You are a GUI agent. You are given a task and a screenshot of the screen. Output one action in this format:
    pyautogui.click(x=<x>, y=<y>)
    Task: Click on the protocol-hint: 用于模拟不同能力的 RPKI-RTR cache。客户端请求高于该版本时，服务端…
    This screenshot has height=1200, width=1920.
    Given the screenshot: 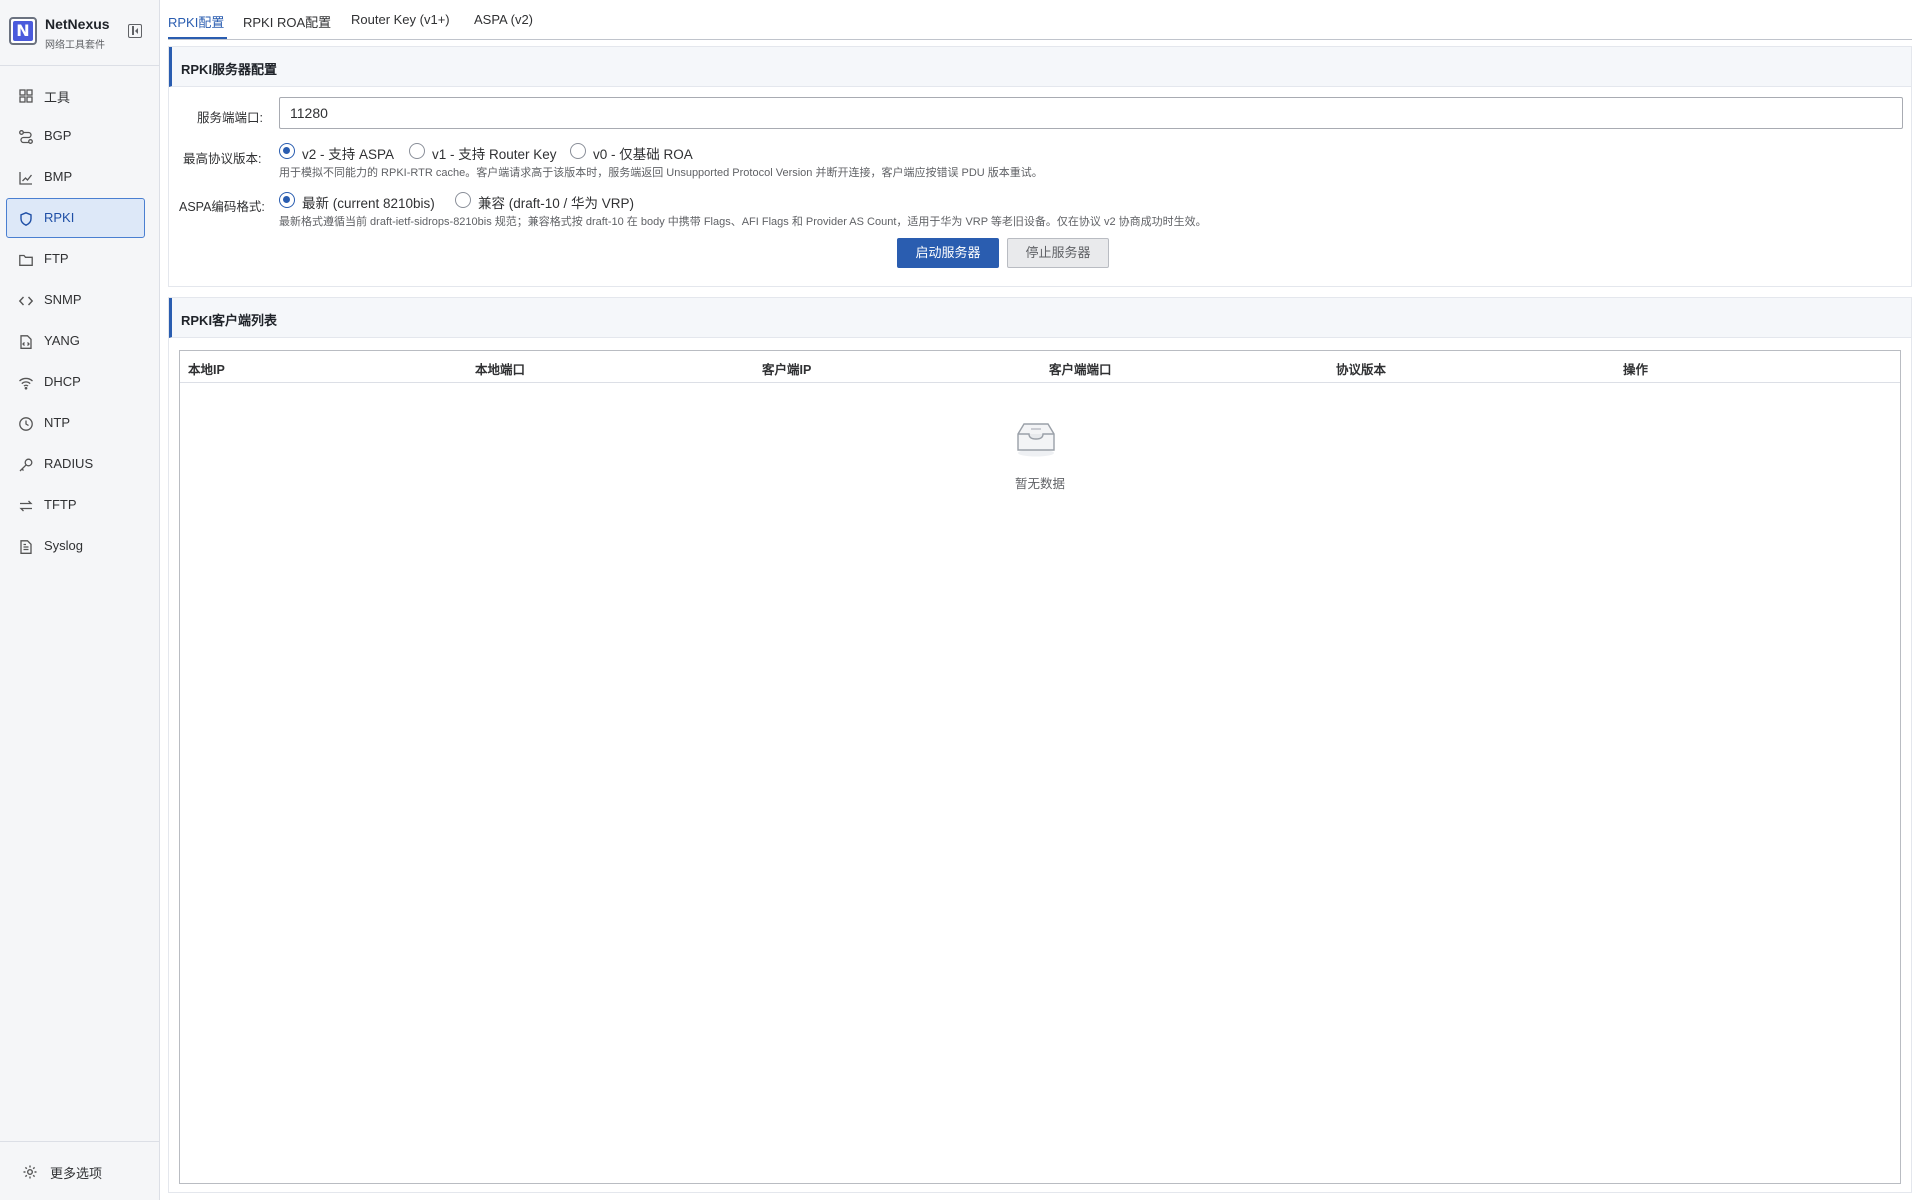 What is the action you would take?
    pyautogui.click(x=661, y=173)
    